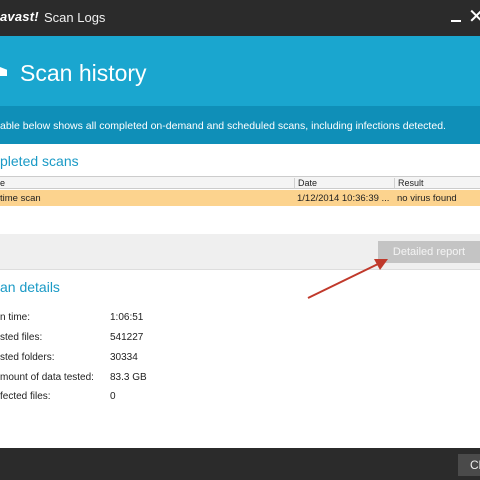  What do you see at coordinates (20, 198) in the screenshot?
I see `scan-name-cell: time scan` at bounding box center [20, 198].